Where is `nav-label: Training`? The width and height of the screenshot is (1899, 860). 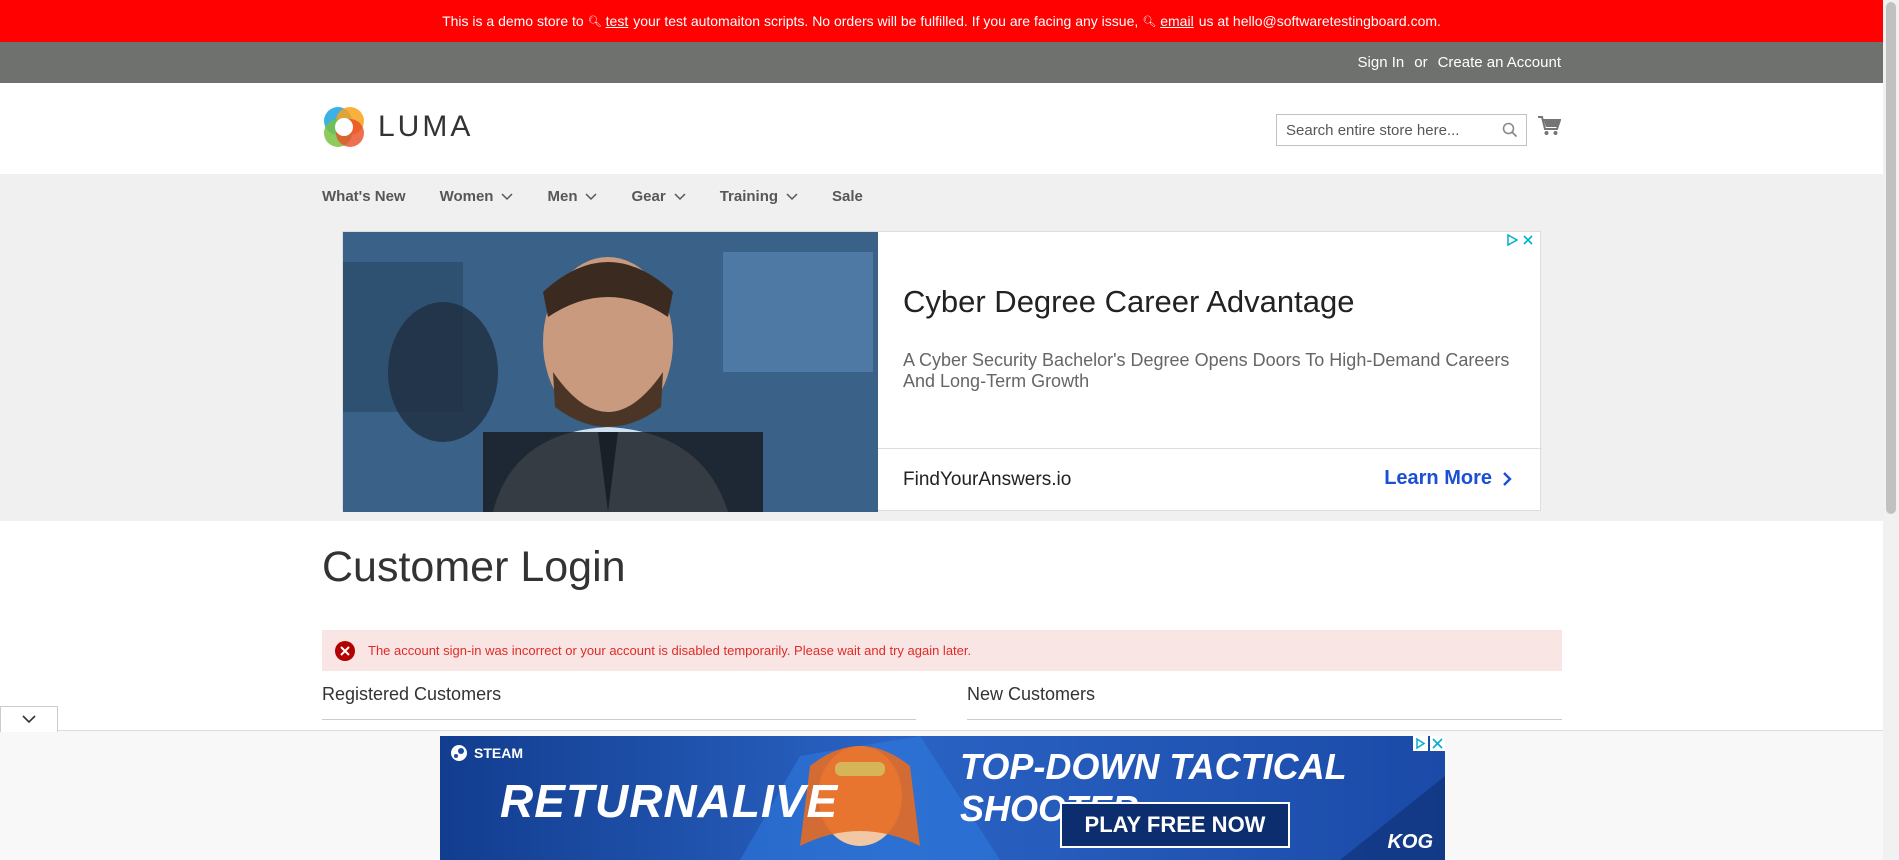 nav-label: Training is located at coordinates (749, 196).